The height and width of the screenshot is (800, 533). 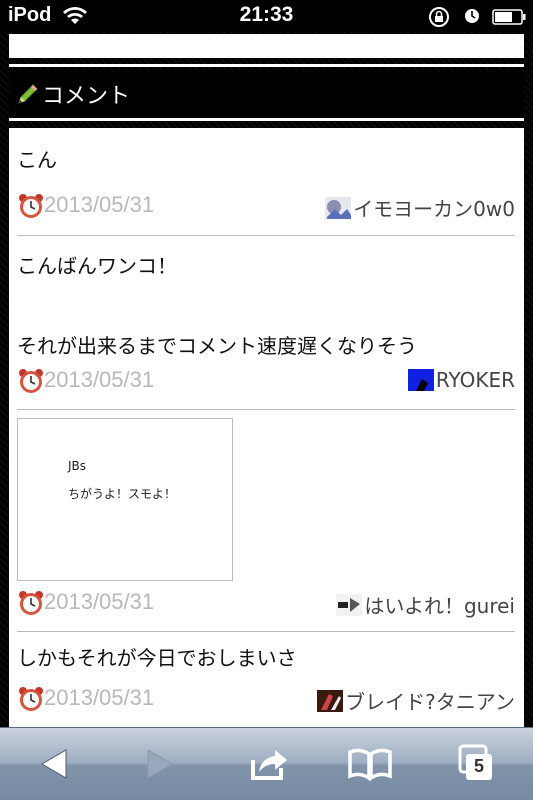 What do you see at coordinates (430, 702) in the screenshot?
I see `author-name: ブレイド?タニアン` at bounding box center [430, 702].